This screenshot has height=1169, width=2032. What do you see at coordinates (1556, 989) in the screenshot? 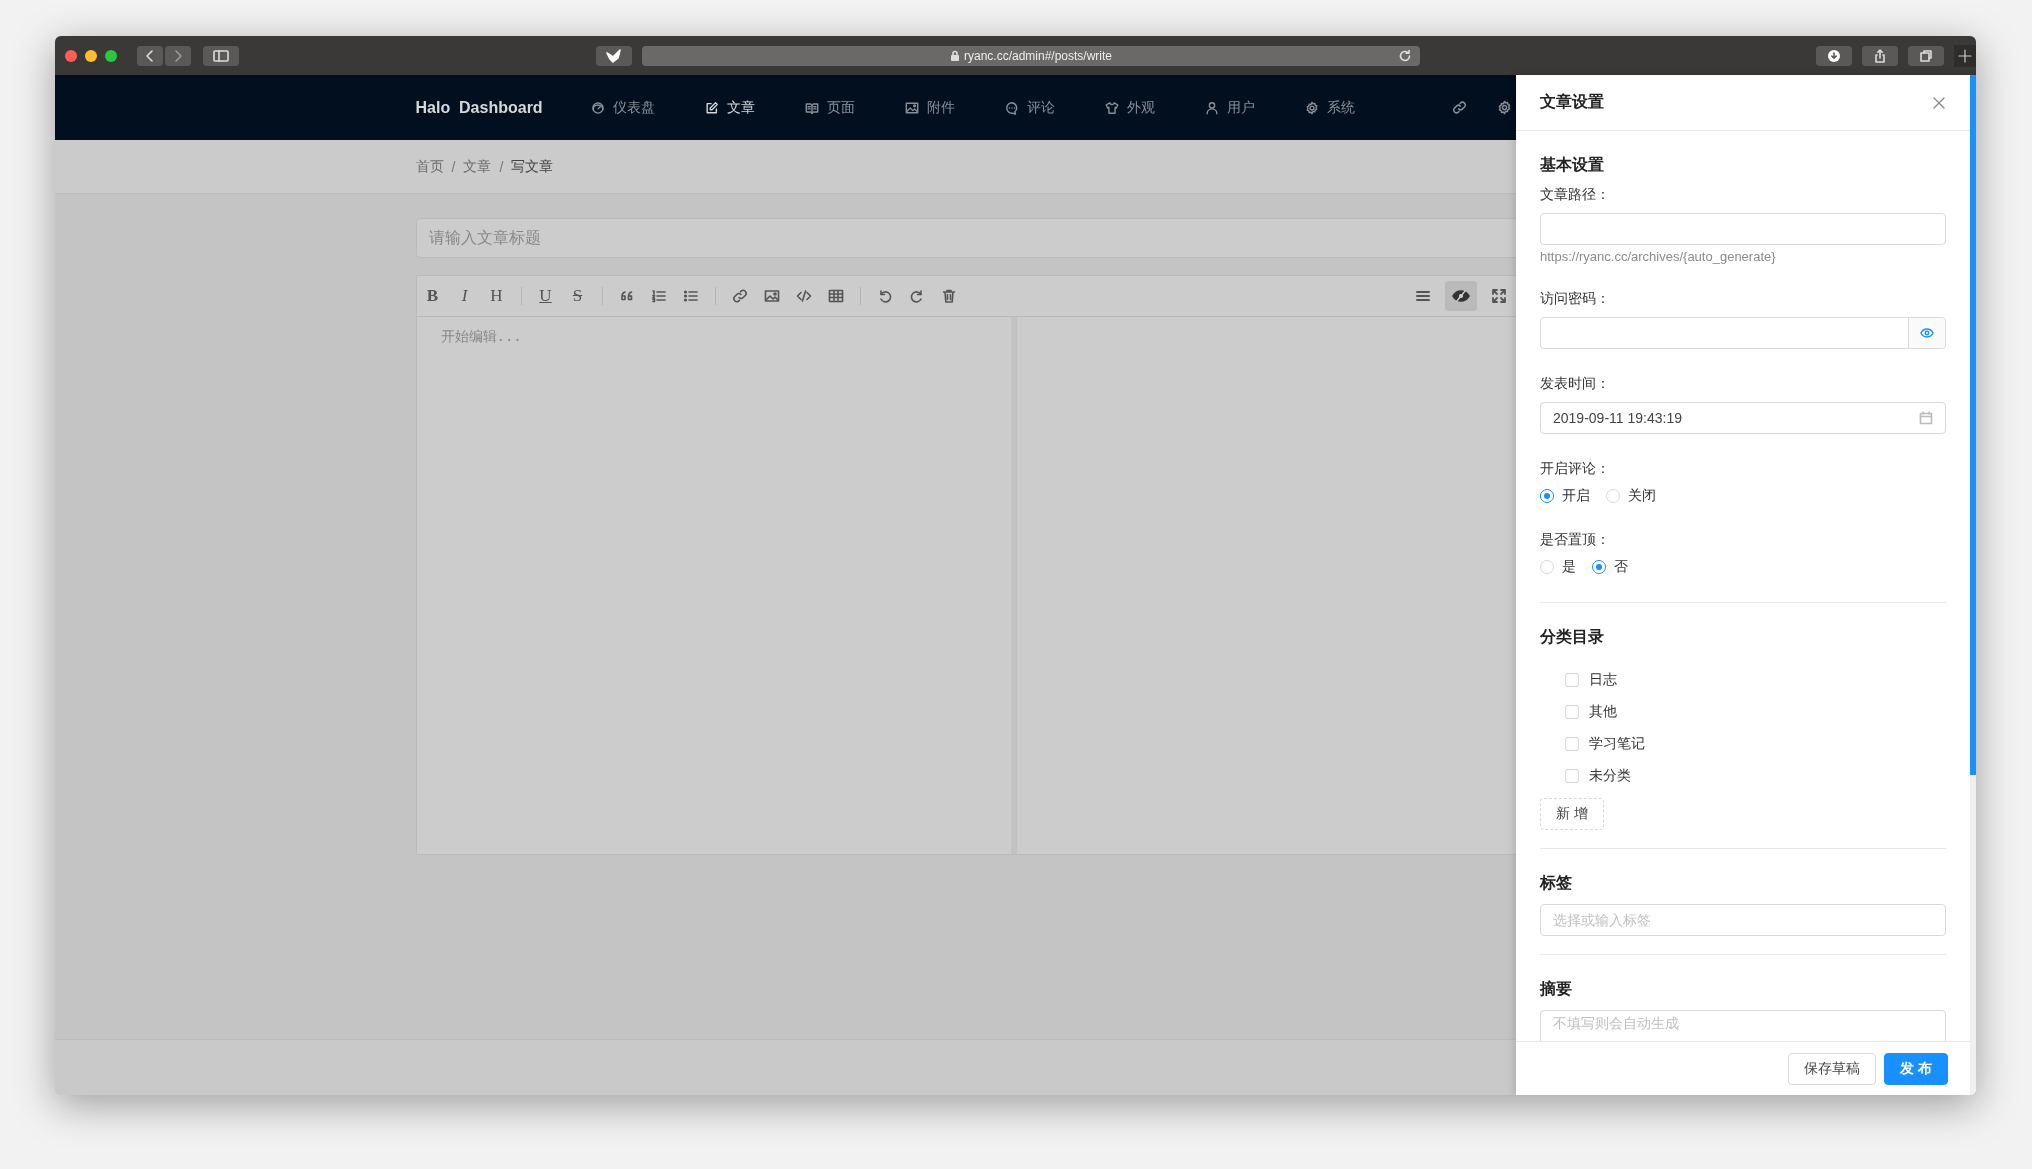
I see `section-heading: 摘要` at bounding box center [1556, 989].